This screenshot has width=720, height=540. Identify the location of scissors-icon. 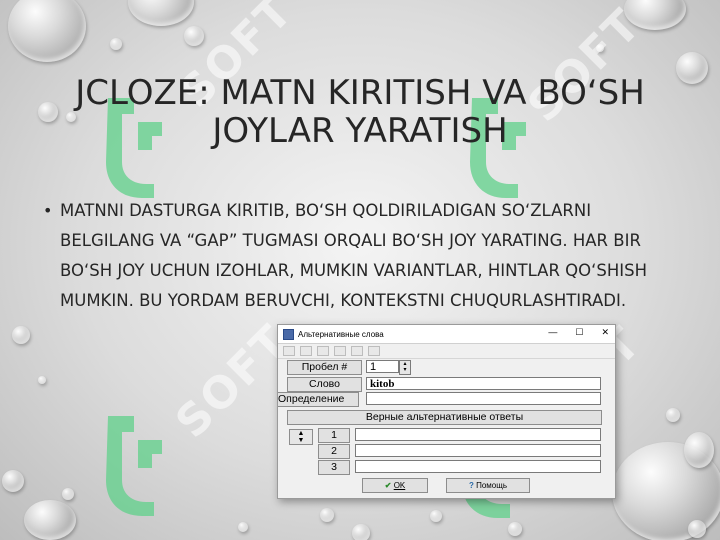
(357, 351).